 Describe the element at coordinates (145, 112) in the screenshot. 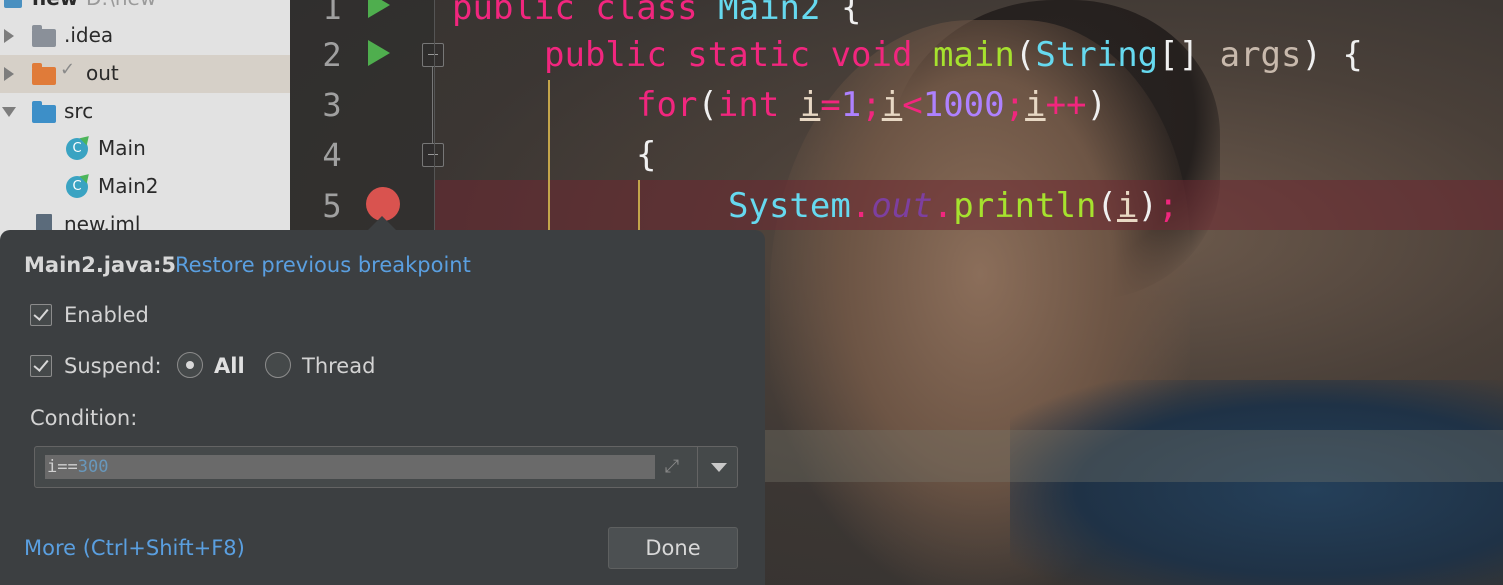

I see `tree-item-src: src` at that location.